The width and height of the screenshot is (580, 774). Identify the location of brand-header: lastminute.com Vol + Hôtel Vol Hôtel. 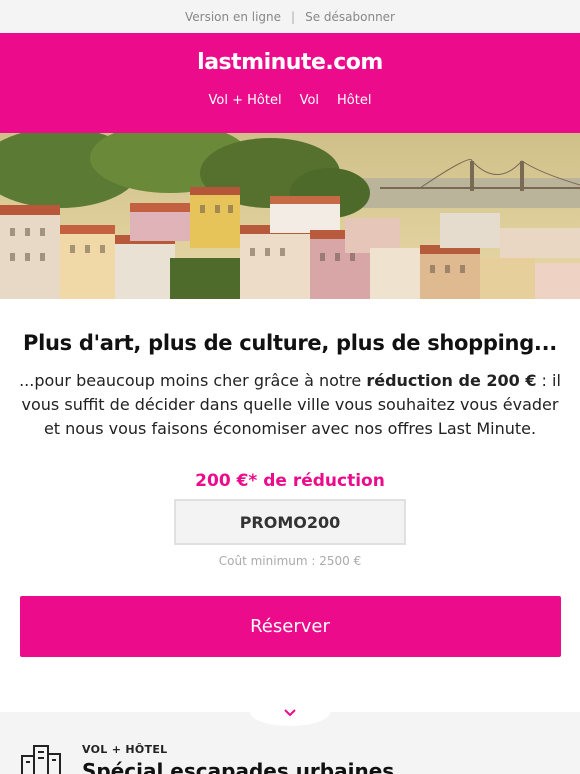
(290, 83).